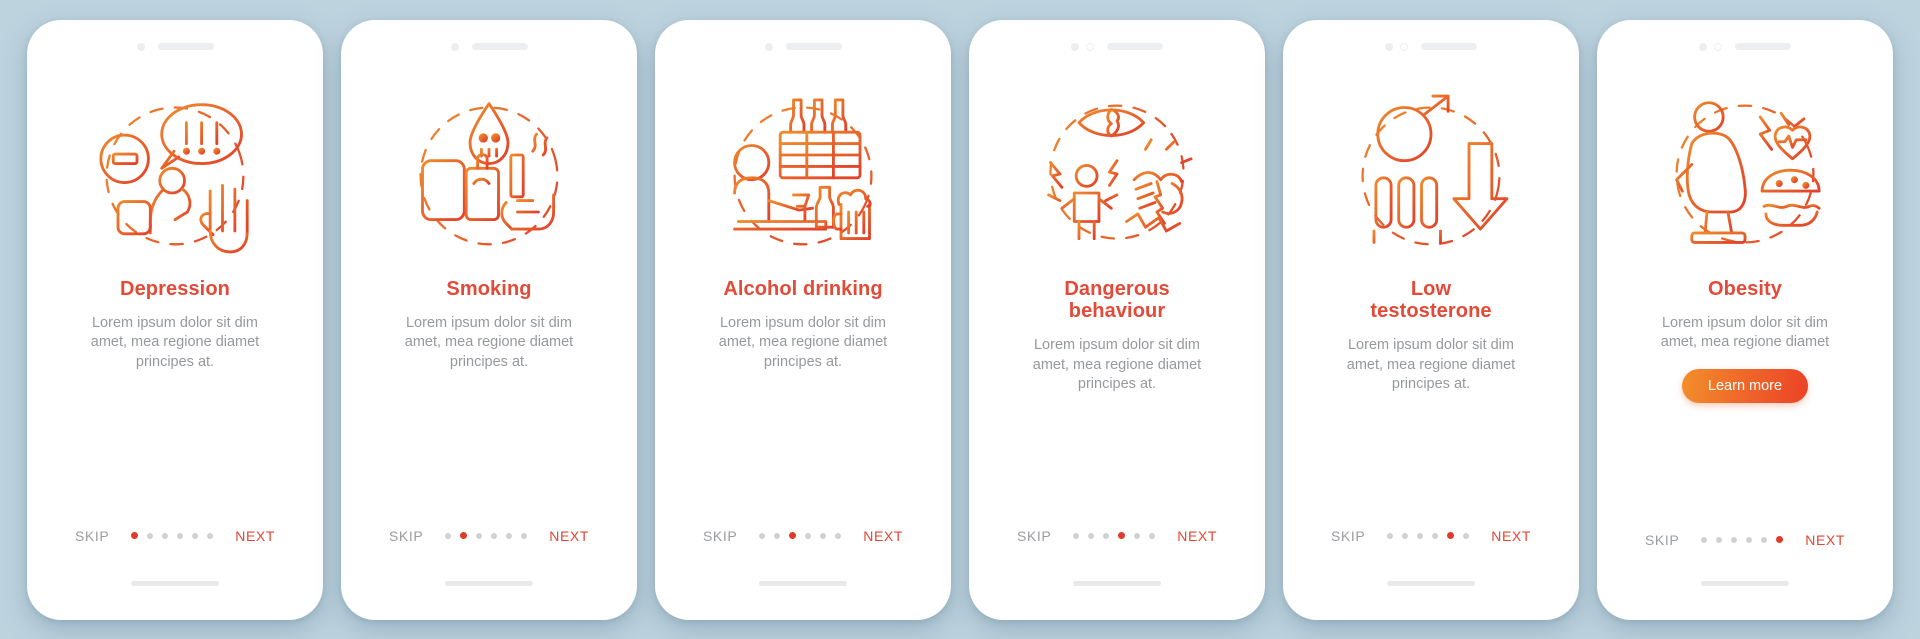  Describe the element at coordinates (1780, 539) in the screenshot. I see `pagination-dot-6-active` at that location.